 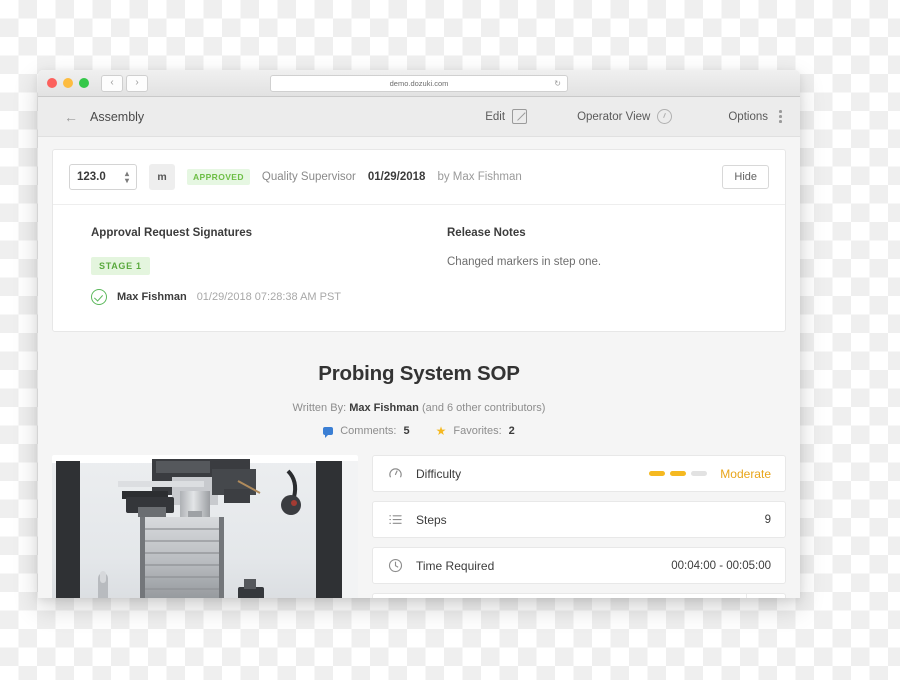 What do you see at coordinates (579, 473) in the screenshot?
I see `info-row-difficulty: Difficulty Moderate` at bounding box center [579, 473].